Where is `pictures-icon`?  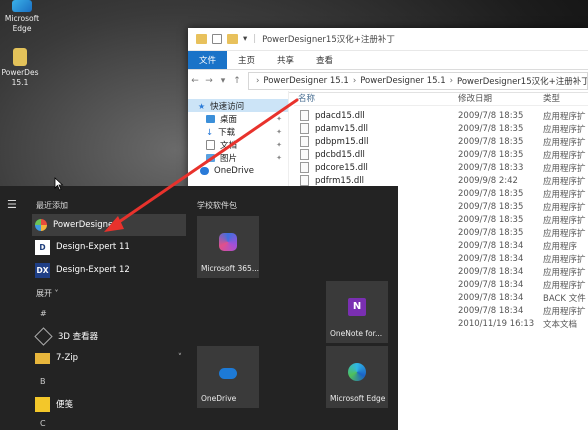 pictures-icon is located at coordinates (210, 157).